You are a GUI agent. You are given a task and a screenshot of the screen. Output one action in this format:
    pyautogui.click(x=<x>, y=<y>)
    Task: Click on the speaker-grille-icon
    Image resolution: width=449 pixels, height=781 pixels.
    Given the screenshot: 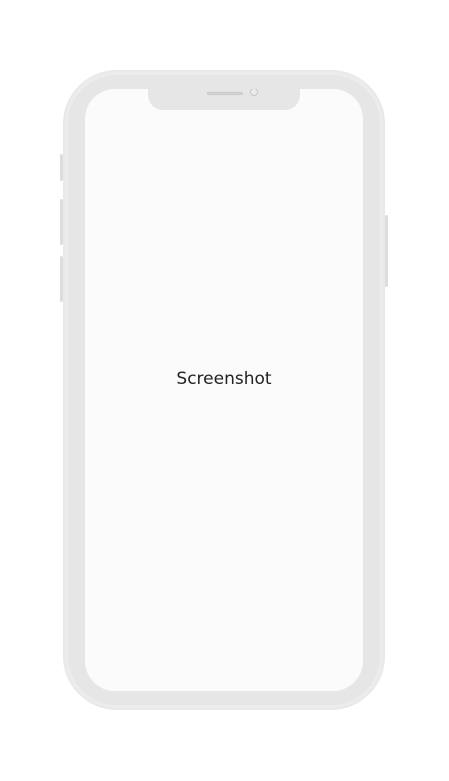 What is the action you would take?
    pyautogui.click(x=225, y=93)
    